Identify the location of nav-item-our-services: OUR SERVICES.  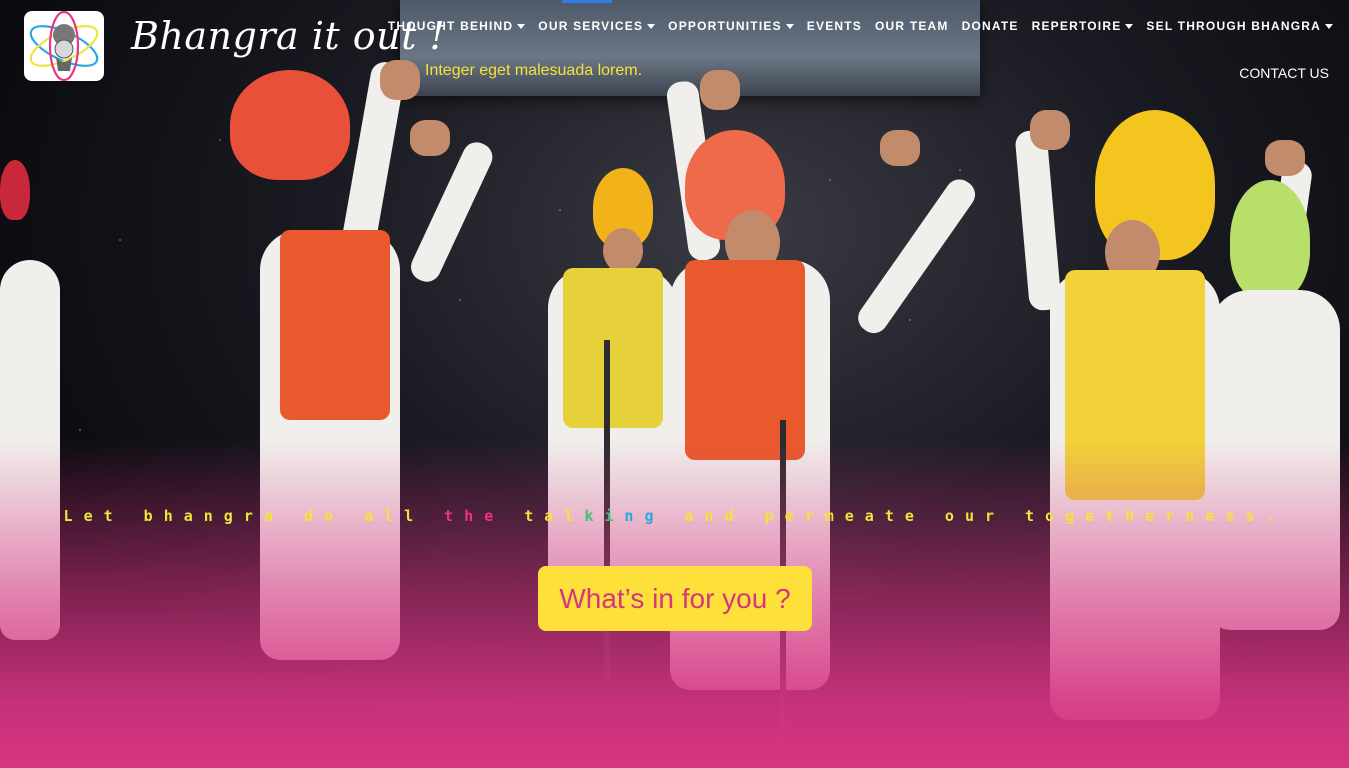
(597, 26).